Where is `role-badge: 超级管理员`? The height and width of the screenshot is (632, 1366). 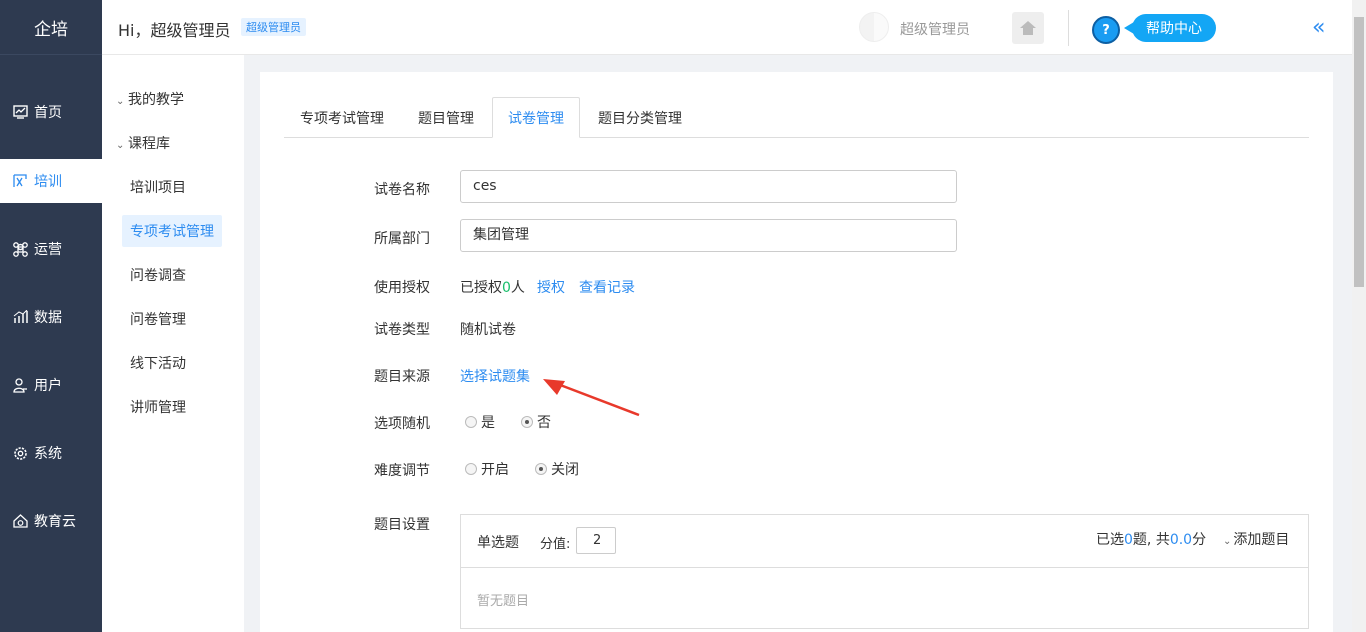 role-badge: 超级管理员 is located at coordinates (273, 27).